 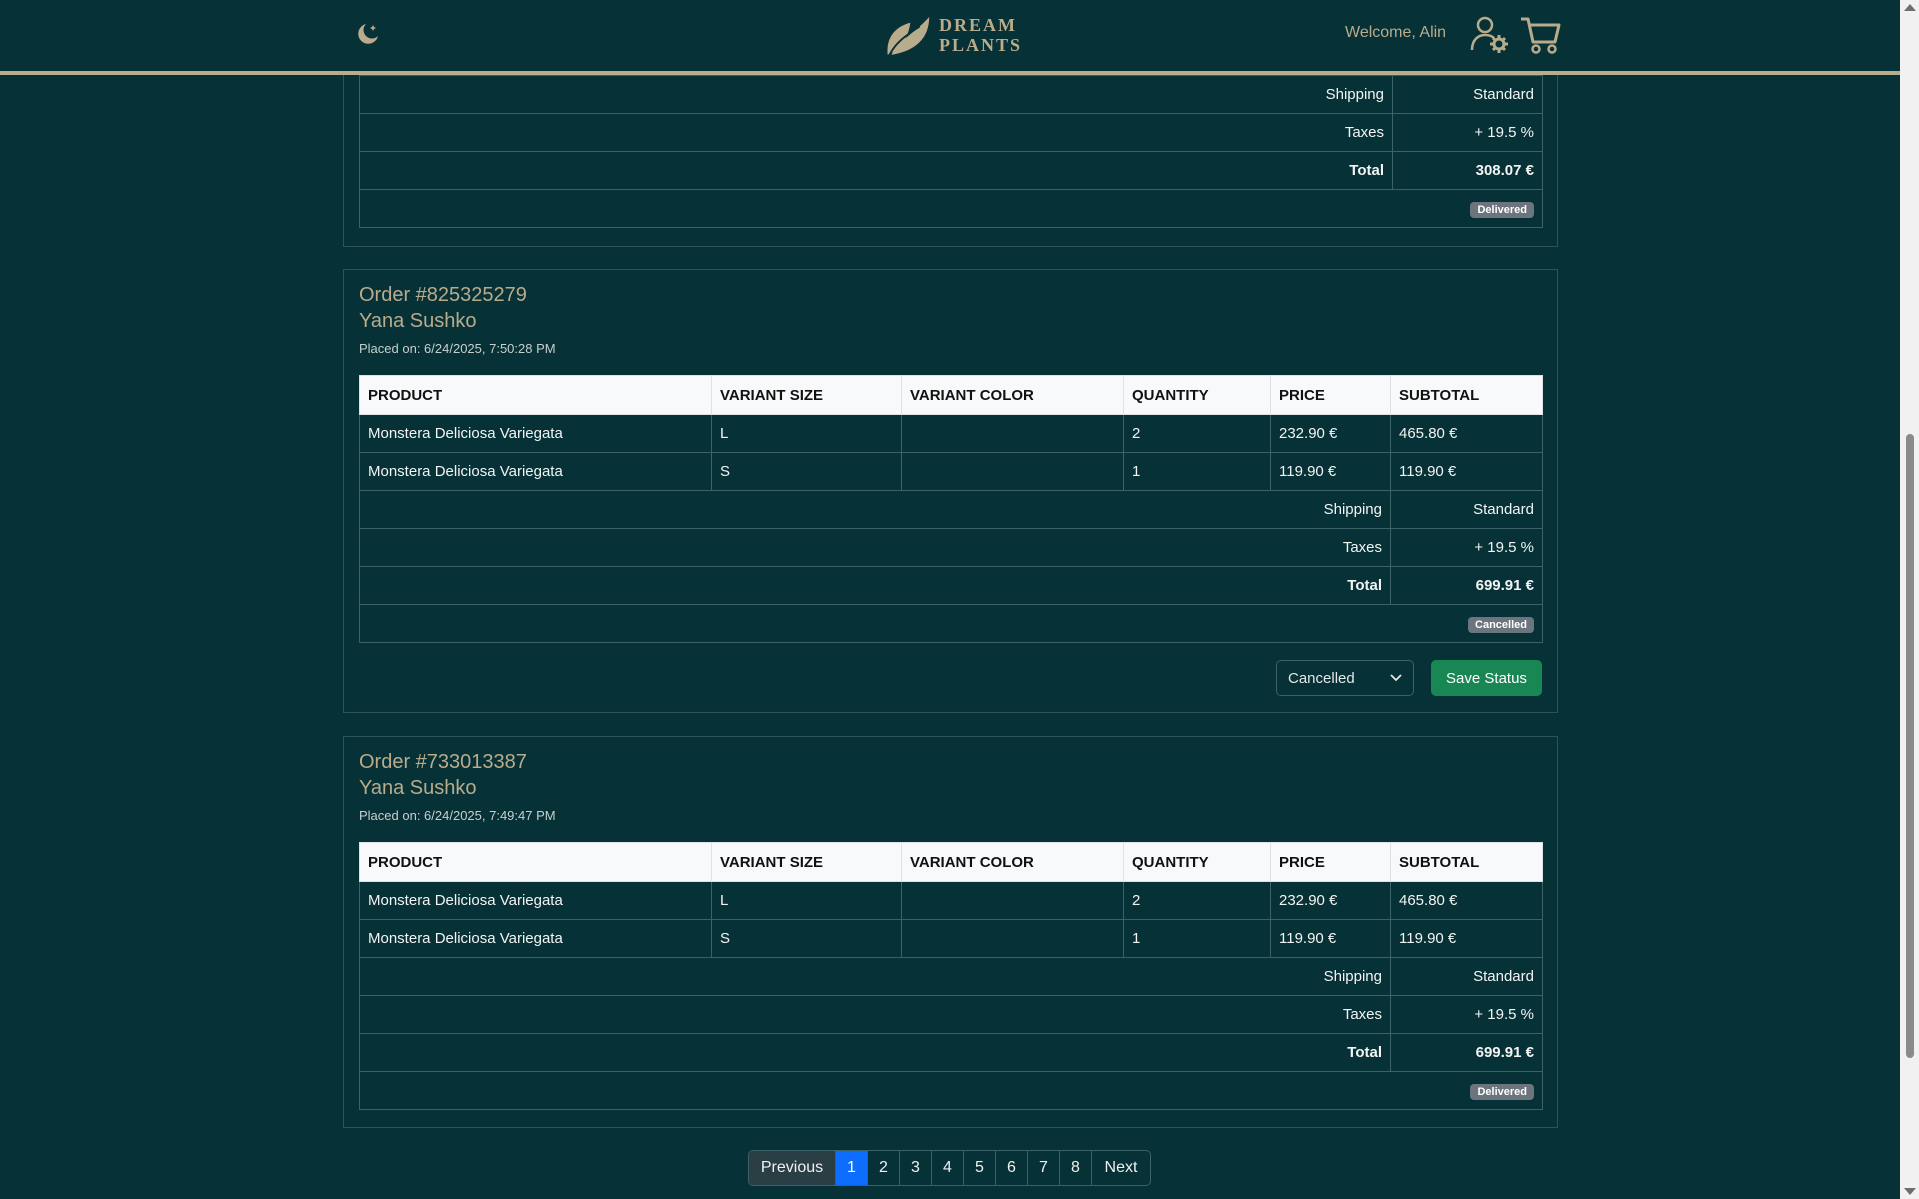 I want to click on logo: DREAM PLANTS, so click(x=952, y=35).